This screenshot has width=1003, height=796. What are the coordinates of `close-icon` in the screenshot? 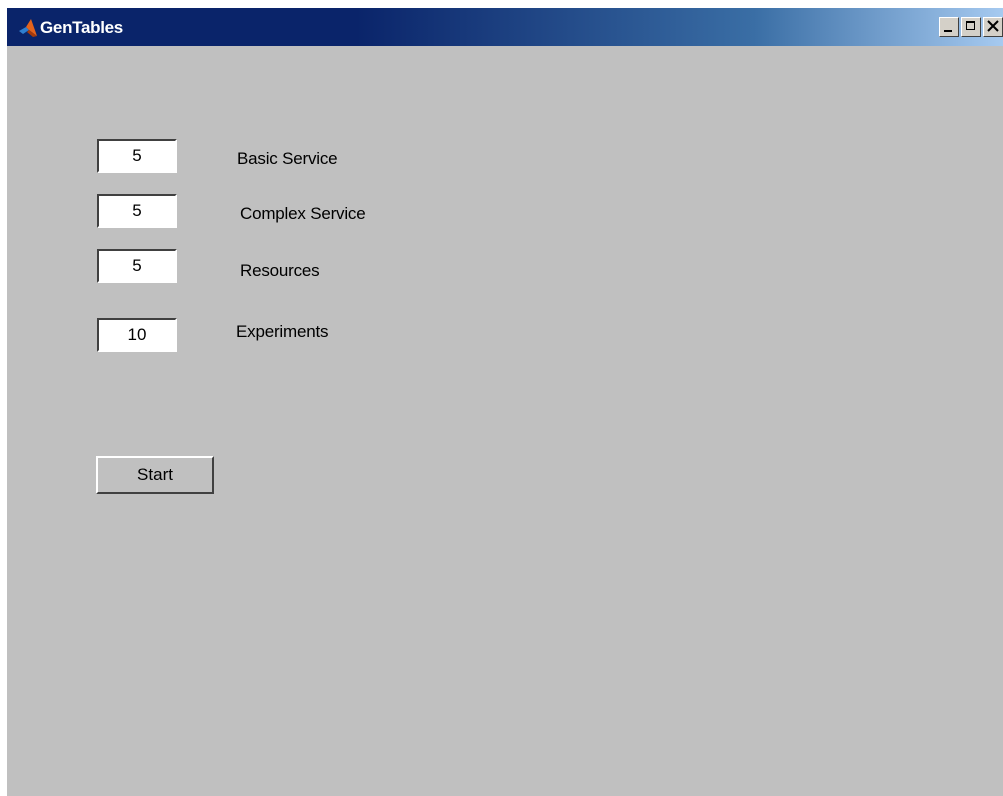 It's located at (993, 28).